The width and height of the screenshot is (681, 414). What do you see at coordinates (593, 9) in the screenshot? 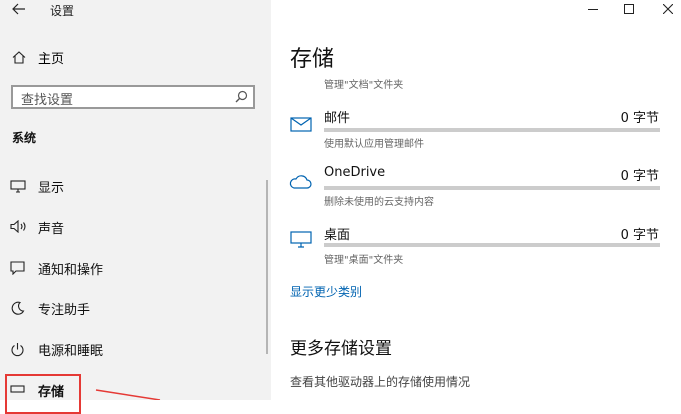
I see `minimize-icon` at bounding box center [593, 9].